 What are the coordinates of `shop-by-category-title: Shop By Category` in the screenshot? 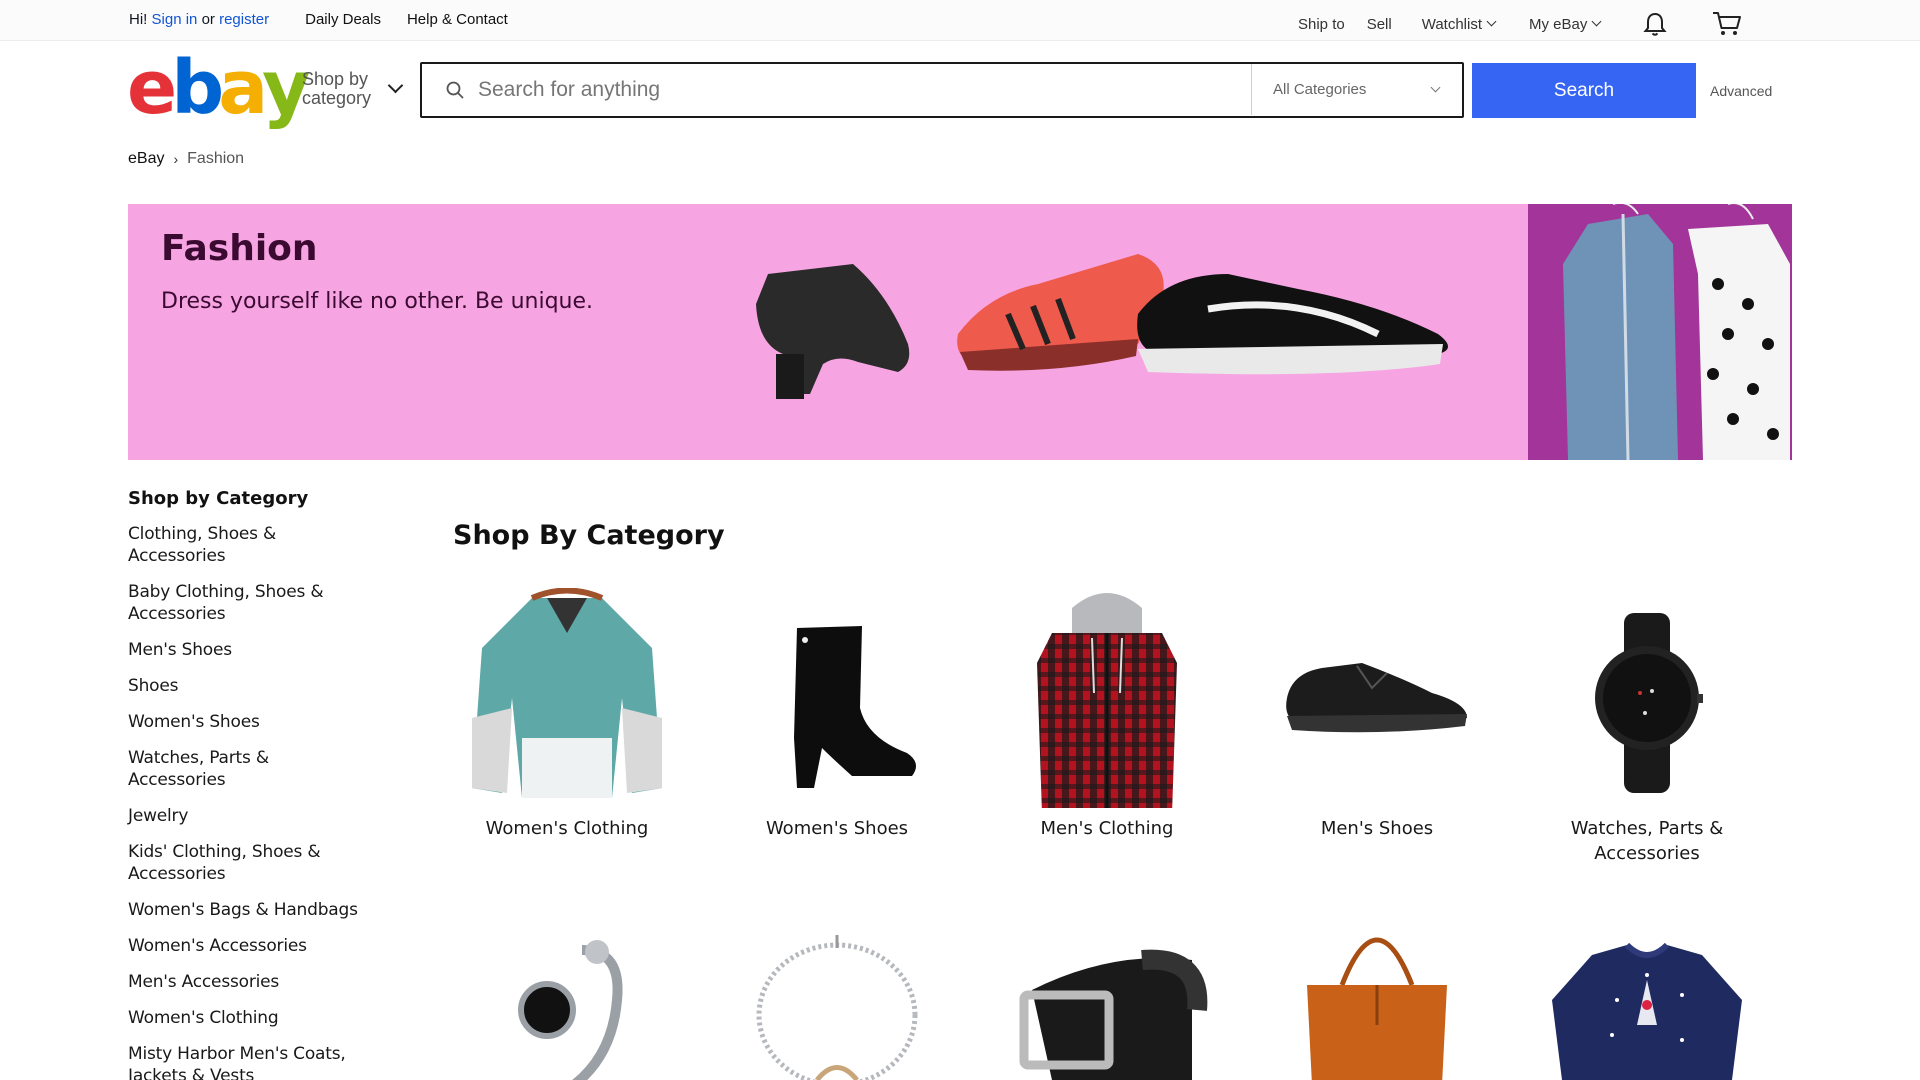 It's located at (589, 535).